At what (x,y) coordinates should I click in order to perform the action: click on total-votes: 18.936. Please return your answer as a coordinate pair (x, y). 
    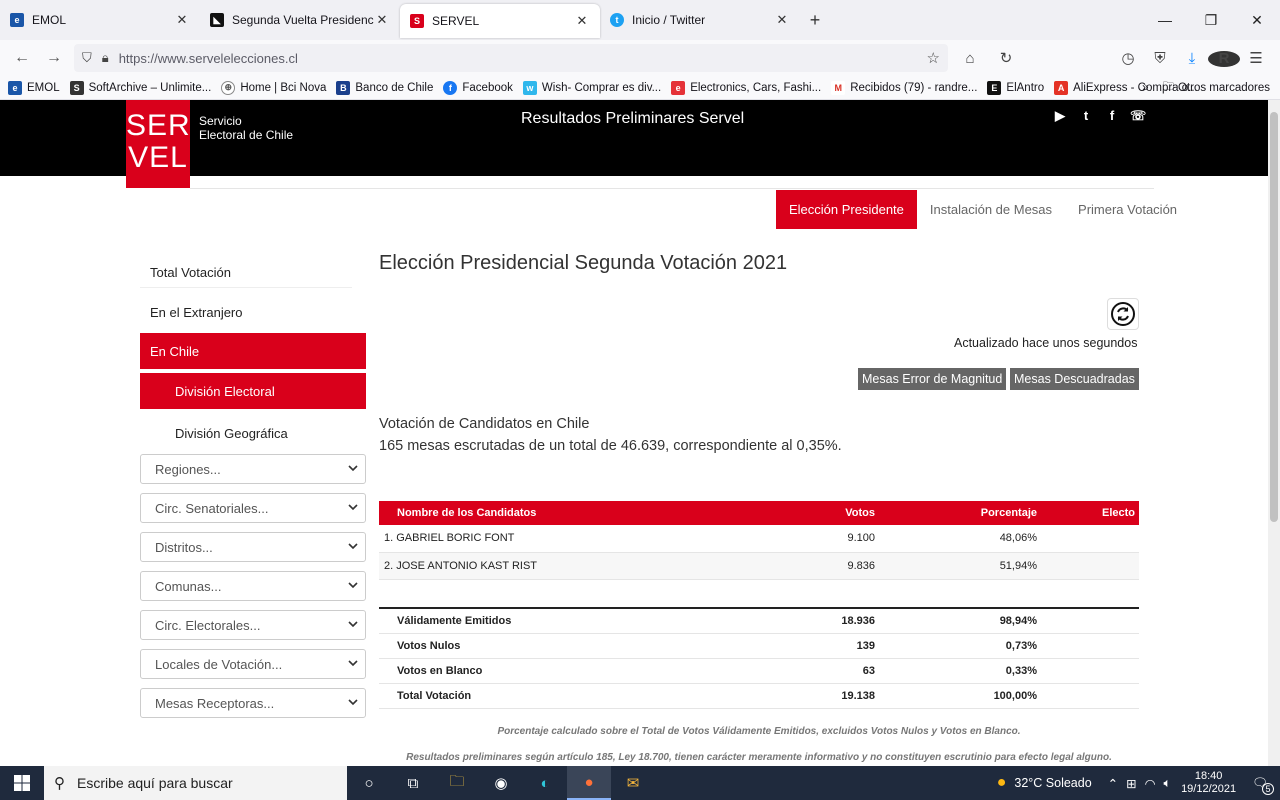
    Looking at the image, I should click on (799, 621).